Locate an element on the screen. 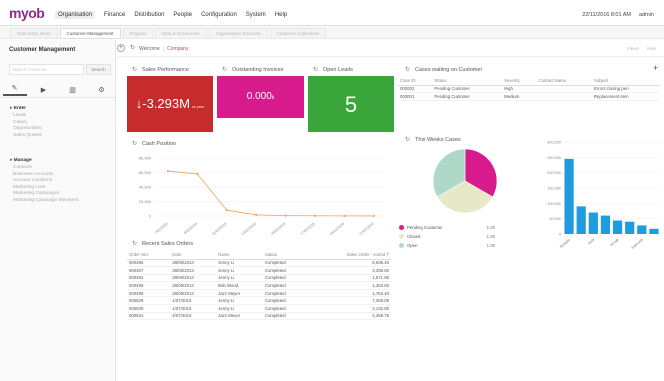 The height and width of the screenshot is (381, 664). order-nbr: 000487 is located at coordinates (149, 270).